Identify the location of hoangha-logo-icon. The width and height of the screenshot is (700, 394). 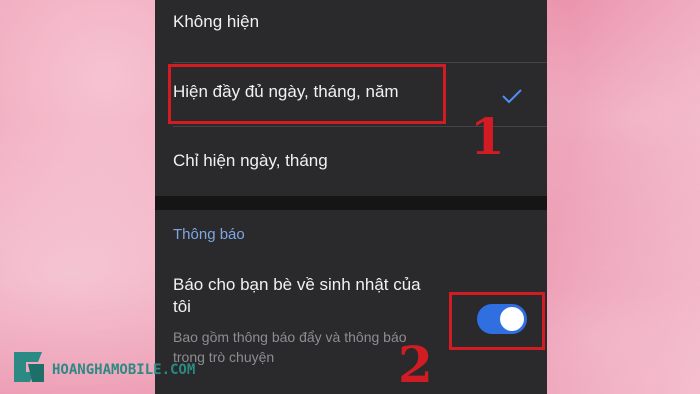
(29, 367).